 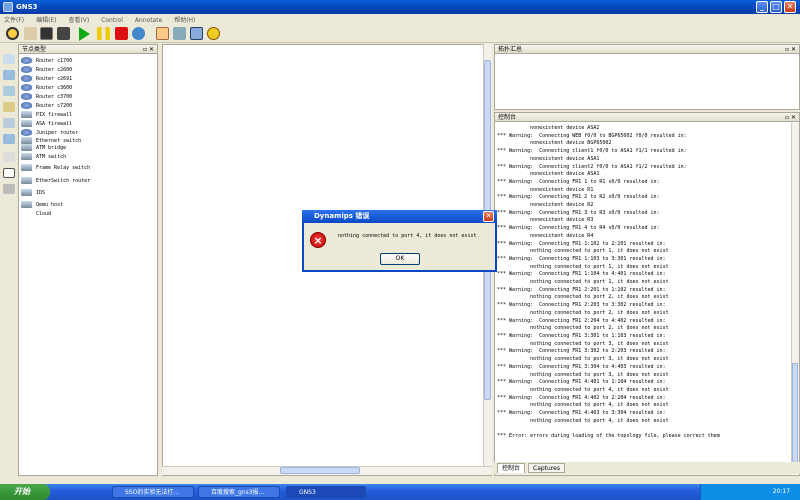 What do you see at coordinates (795, 295) in the screenshot?
I see `console-vertical-scrollbar` at bounding box center [795, 295].